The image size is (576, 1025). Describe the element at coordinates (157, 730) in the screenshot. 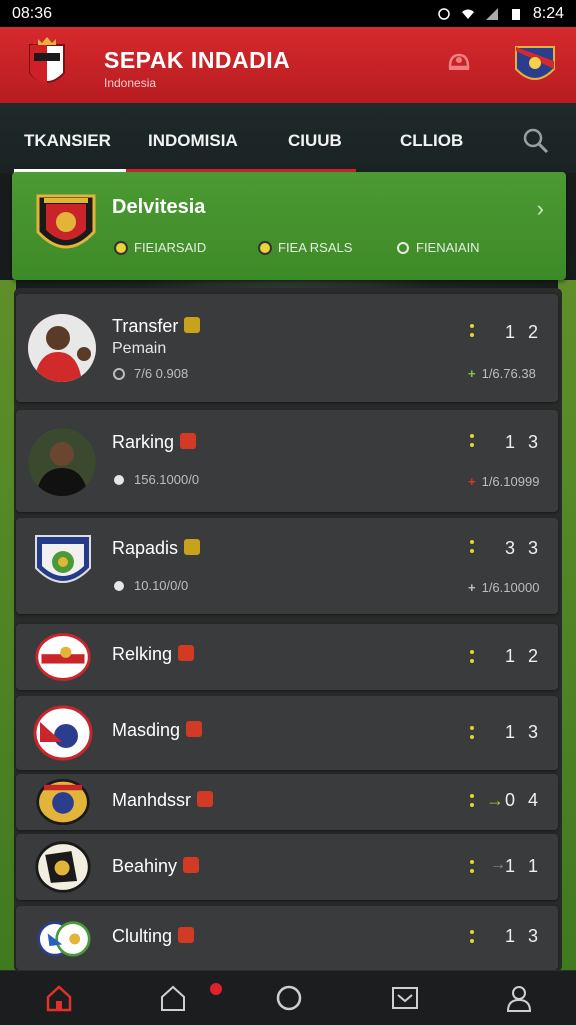

I see `item-name: Masding` at that location.